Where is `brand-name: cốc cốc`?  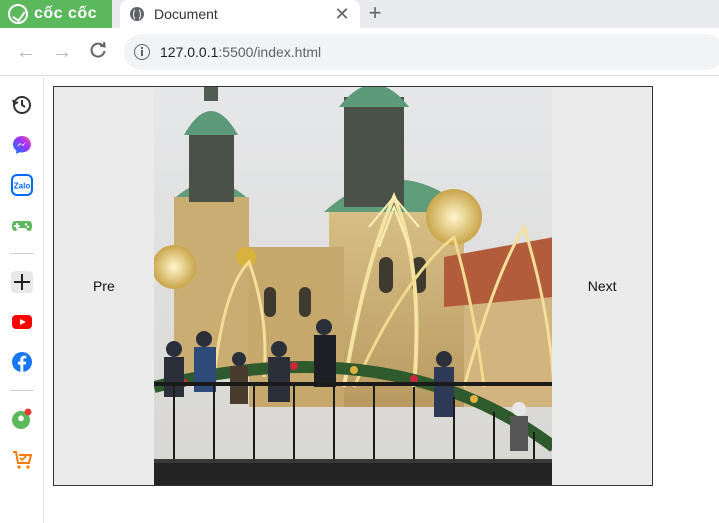
brand-name: cốc cốc is located at coordinates (66, 13).